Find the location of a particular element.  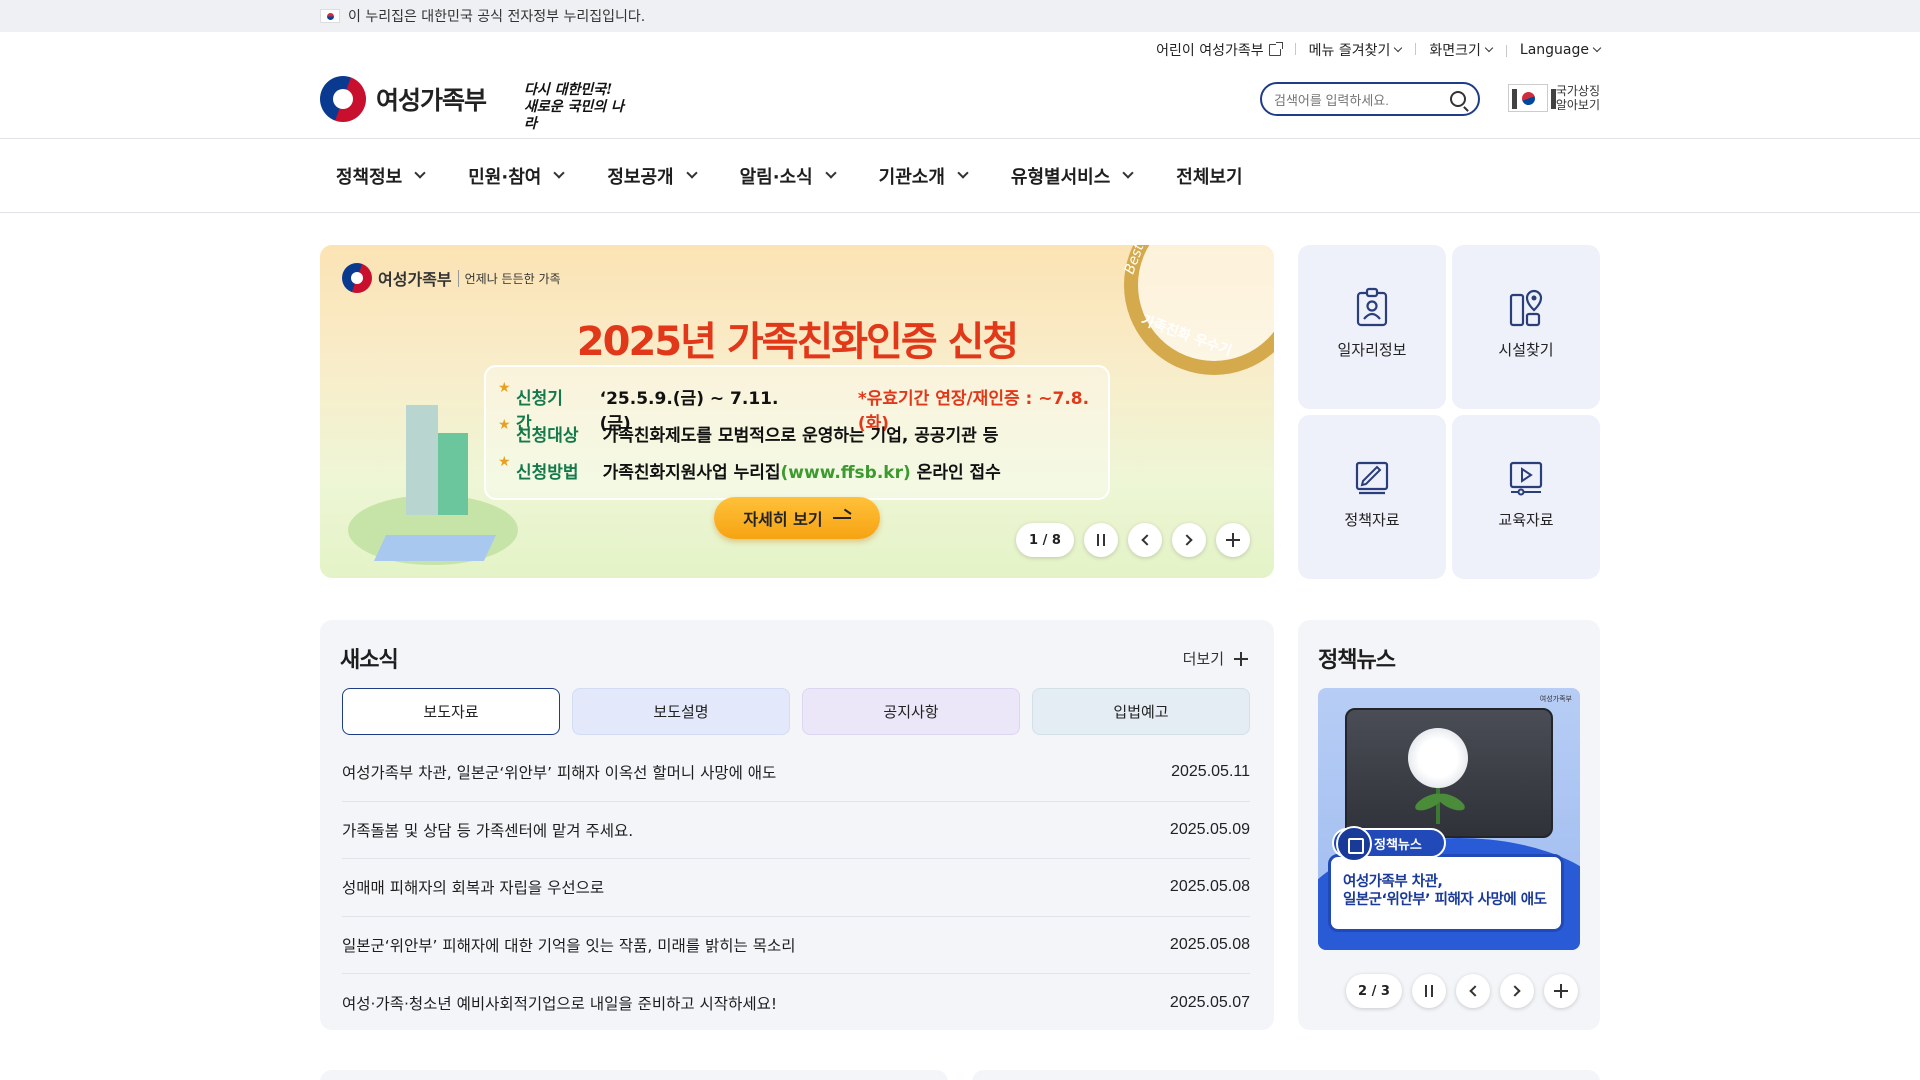

bottom-panel-right is located at coordinates (1286, 1075).